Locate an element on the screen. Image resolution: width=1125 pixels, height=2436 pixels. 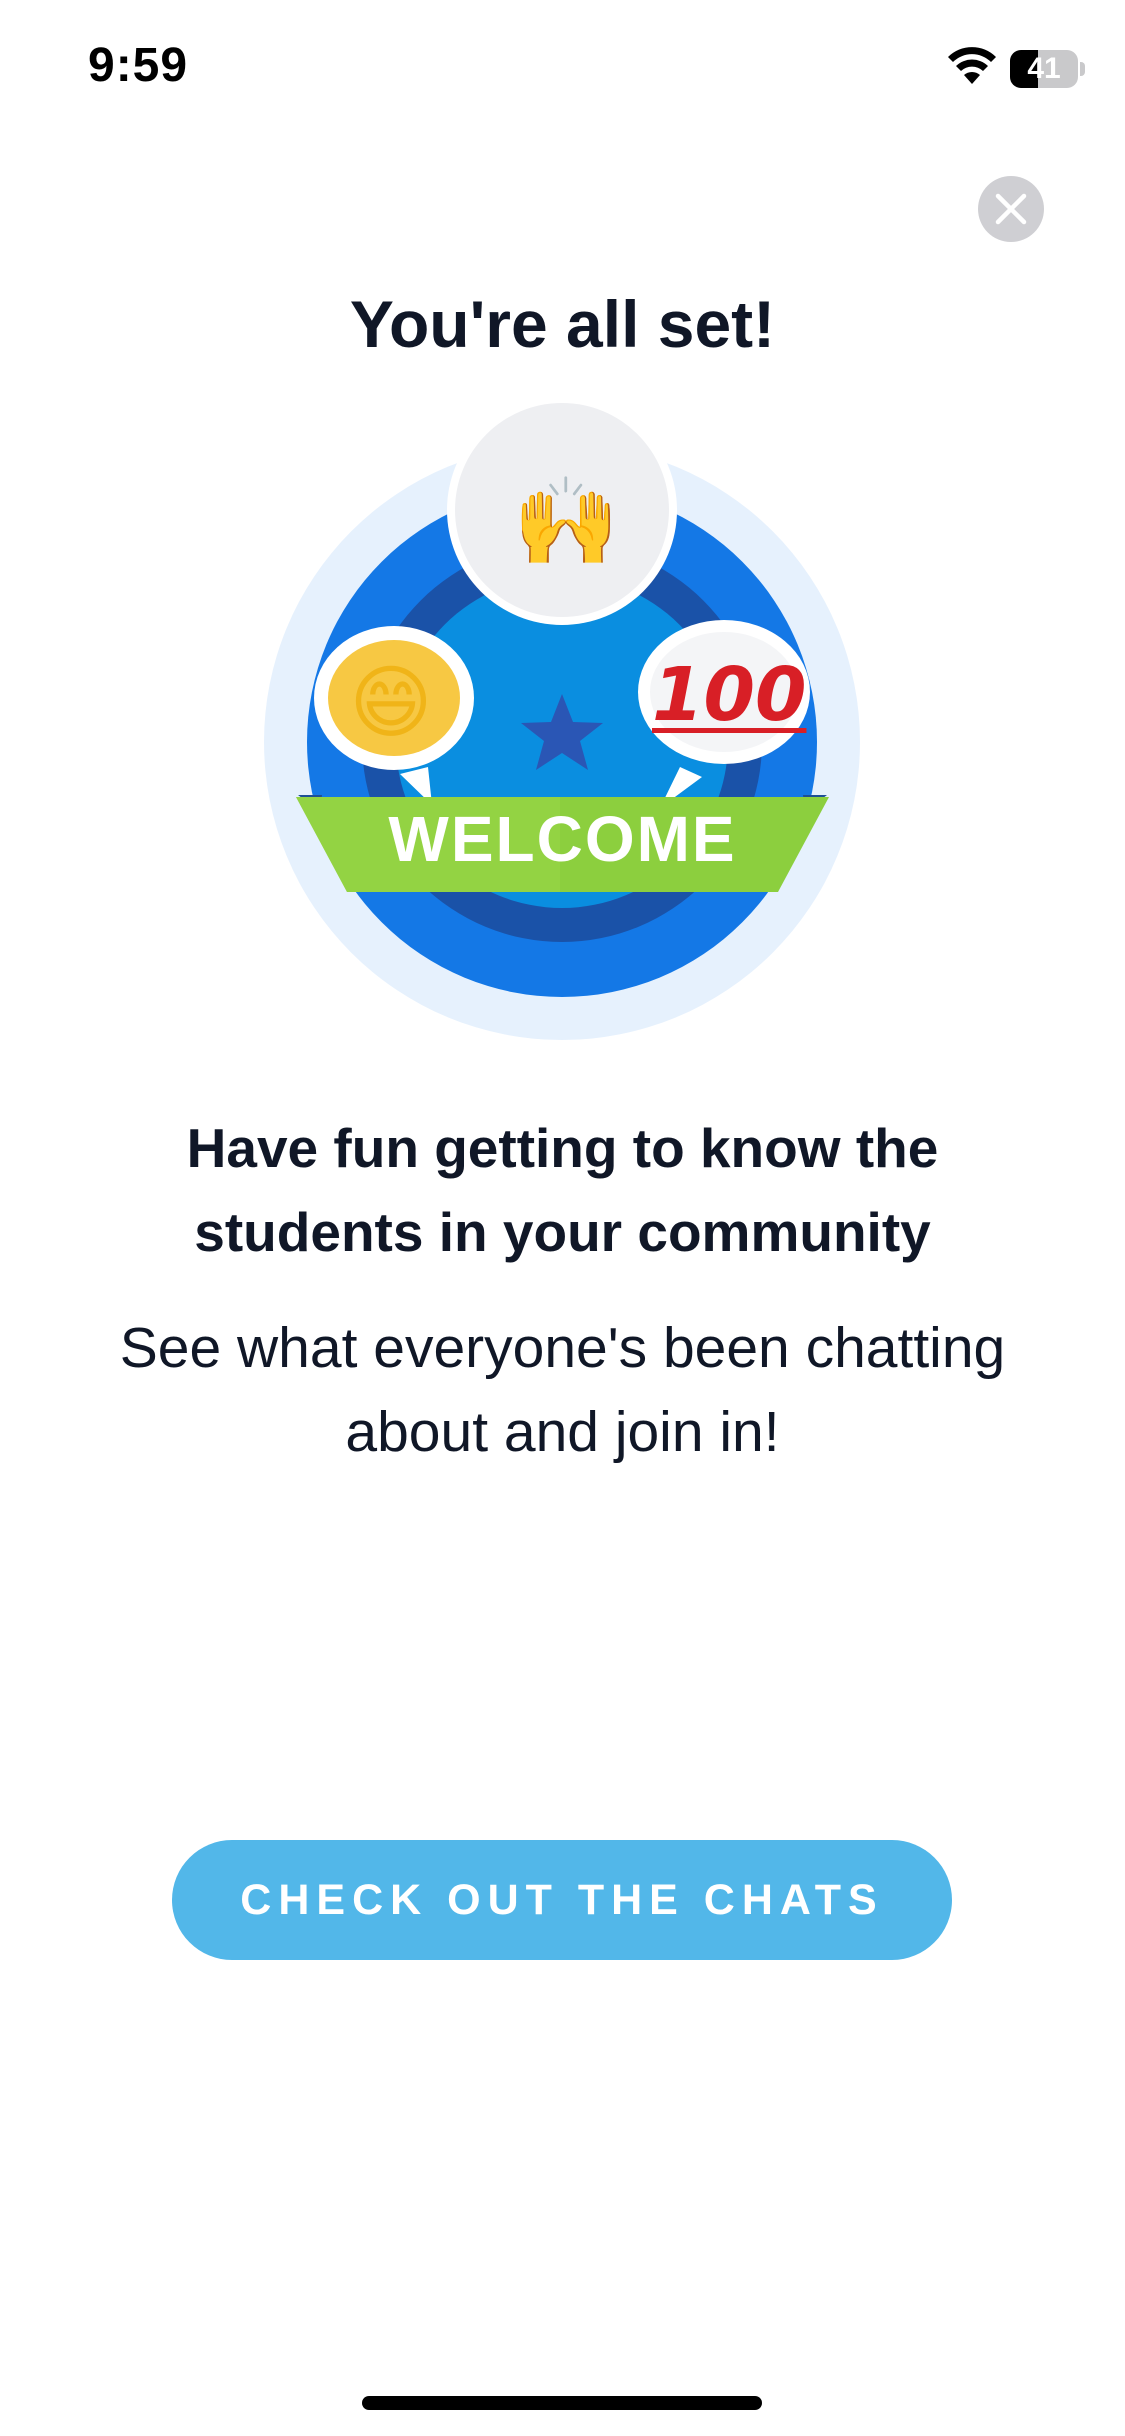
battery-percentage: 41 is located at coordinates (1044, 68).